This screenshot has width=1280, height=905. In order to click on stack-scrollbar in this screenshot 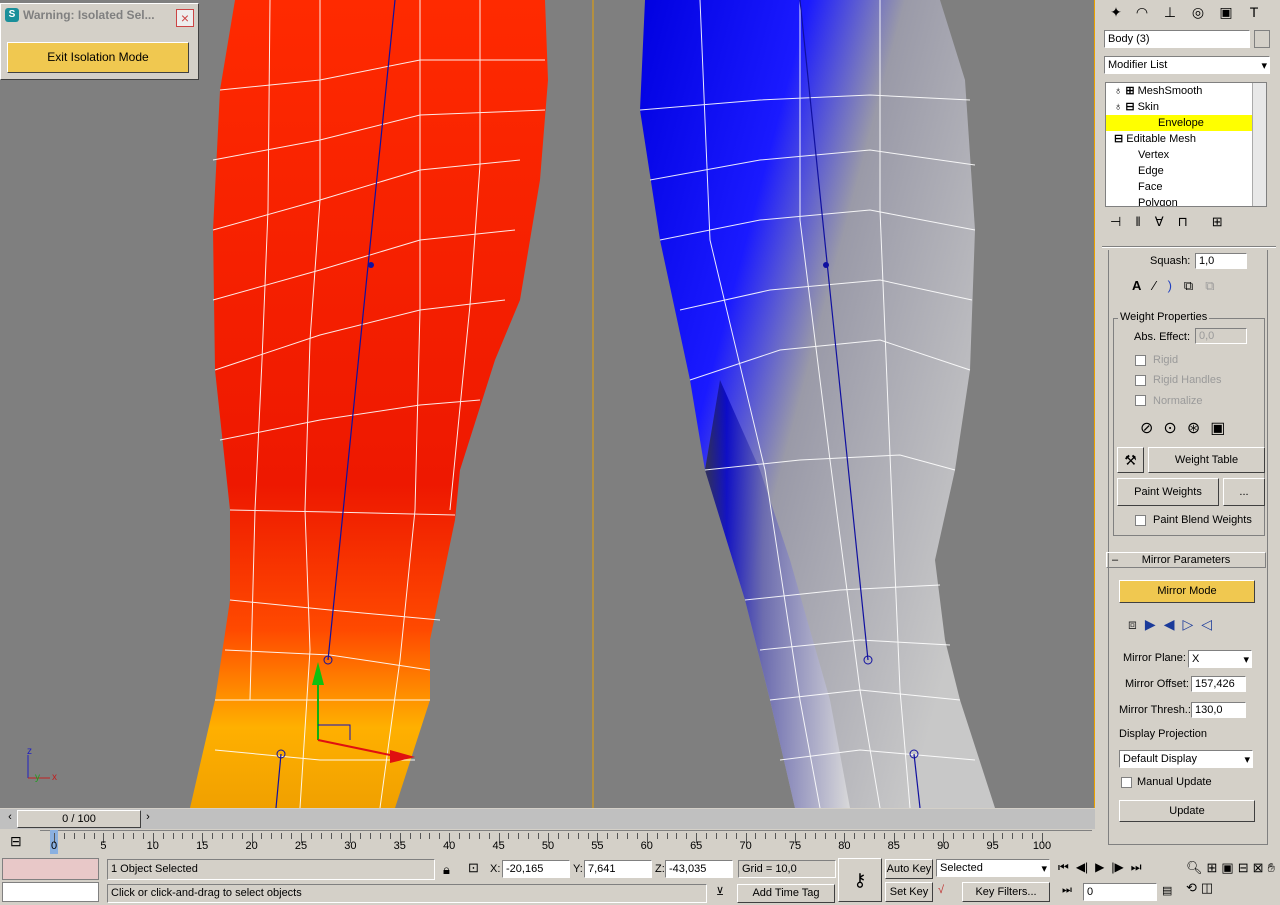, I will do `click(1259, 144)`.